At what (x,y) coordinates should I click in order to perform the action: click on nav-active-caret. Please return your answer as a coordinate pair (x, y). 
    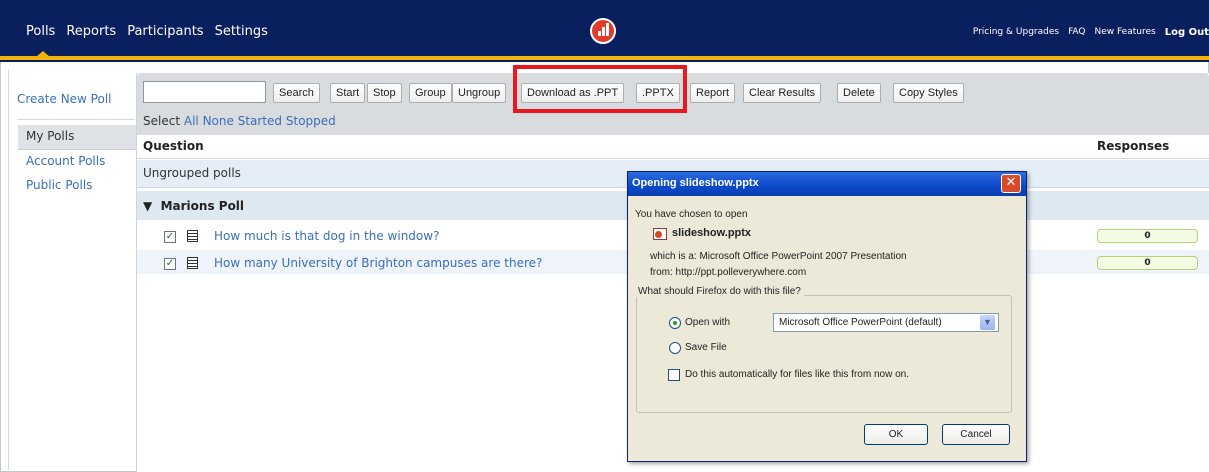
    Looking at the image, I should click on (43, 54).